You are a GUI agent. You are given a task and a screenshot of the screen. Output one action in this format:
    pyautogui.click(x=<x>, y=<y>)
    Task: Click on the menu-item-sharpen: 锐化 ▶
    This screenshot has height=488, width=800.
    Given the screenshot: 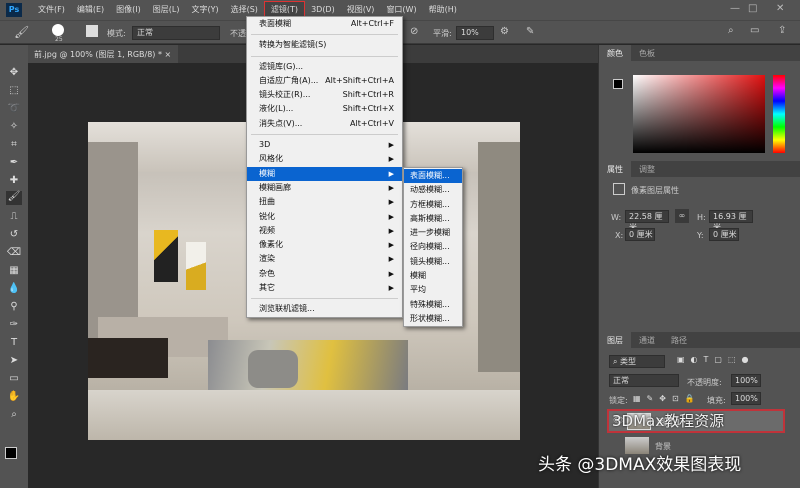 What is the action you would take?
    pyautogui.click(x=324, y=217)
    